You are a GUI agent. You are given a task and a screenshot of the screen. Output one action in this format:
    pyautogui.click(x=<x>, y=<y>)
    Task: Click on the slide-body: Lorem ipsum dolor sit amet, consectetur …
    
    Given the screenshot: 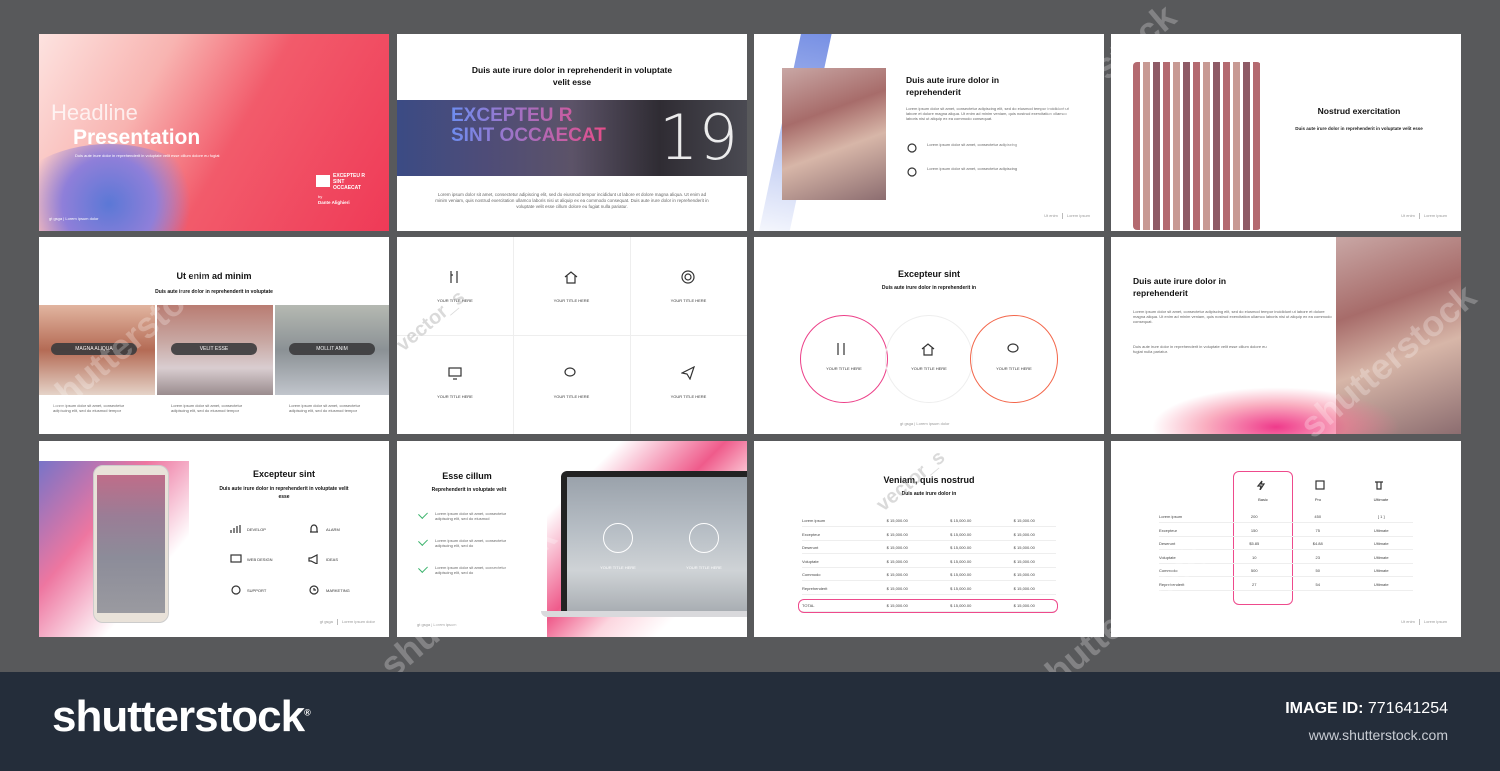 What is the action you would take?
    pyautogui.click(x=987, y=113)
    